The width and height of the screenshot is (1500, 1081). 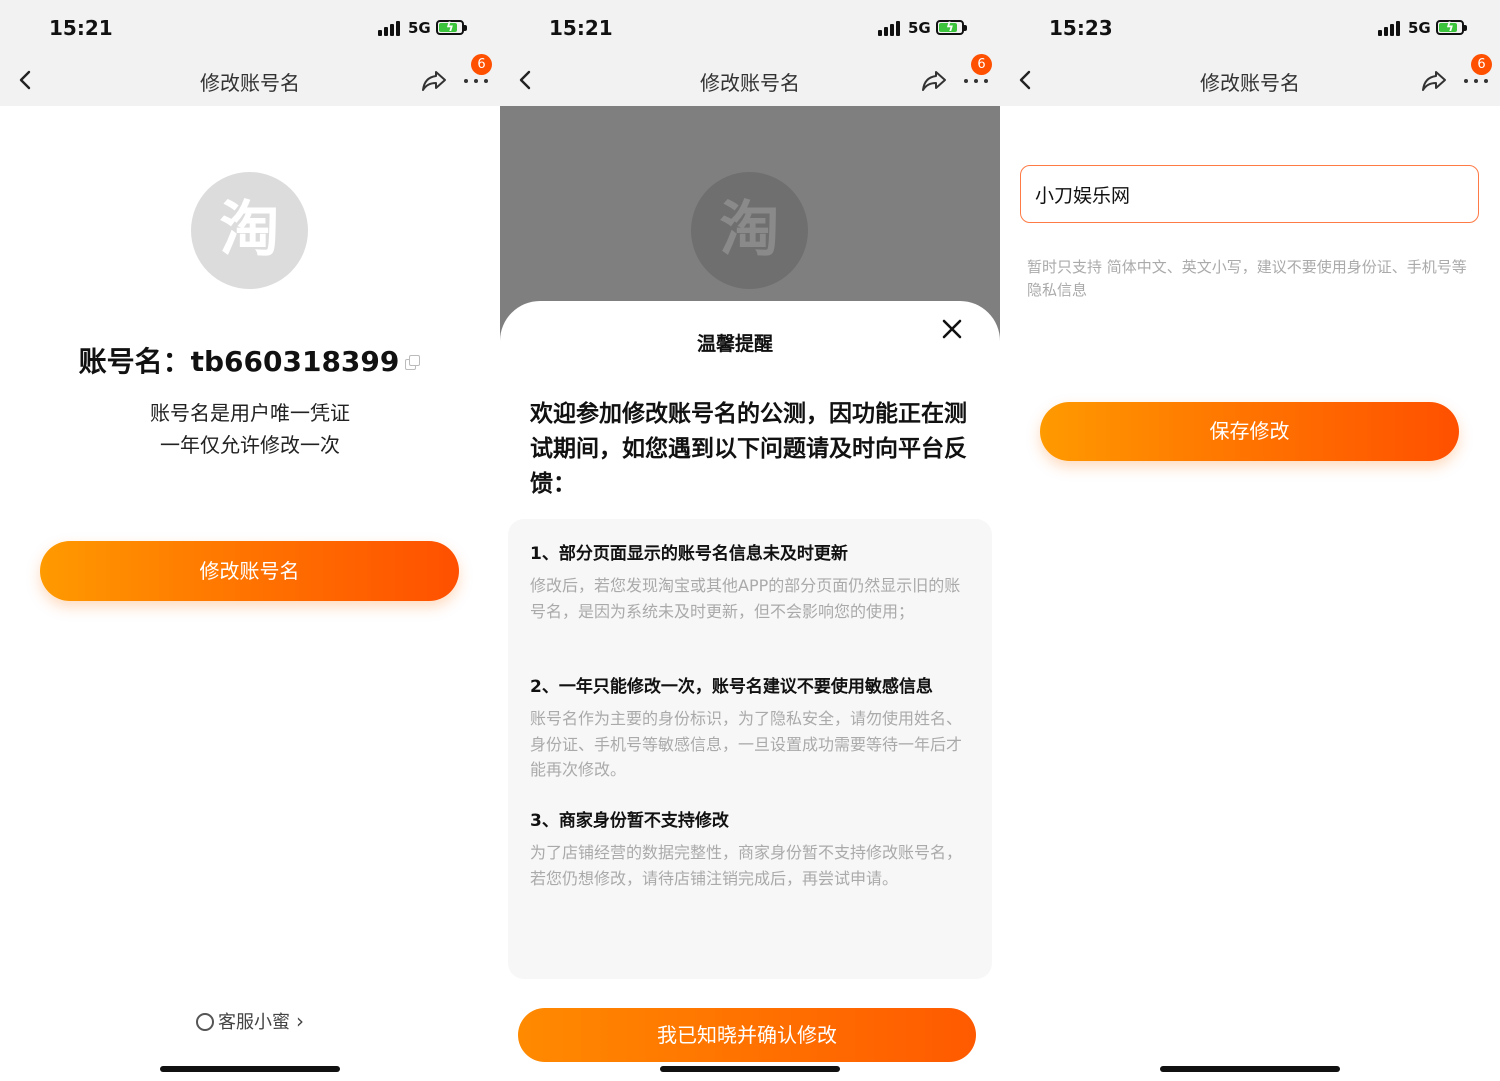 What do you see at coordinates (1249, 431) in the screenshot?
I see `save-button: 保存修改` at bounding box center [1249, 431].